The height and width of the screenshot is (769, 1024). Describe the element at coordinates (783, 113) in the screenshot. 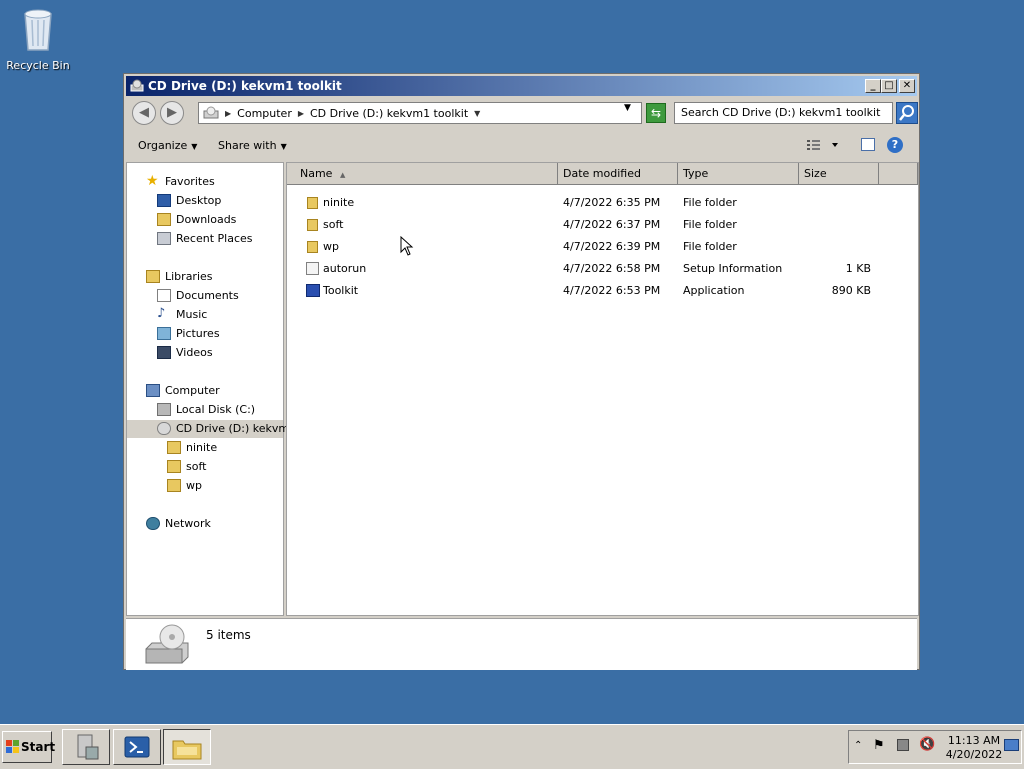

I see `search-input: Search CD Drive (D:) kekvm1 toolkit` at that location.